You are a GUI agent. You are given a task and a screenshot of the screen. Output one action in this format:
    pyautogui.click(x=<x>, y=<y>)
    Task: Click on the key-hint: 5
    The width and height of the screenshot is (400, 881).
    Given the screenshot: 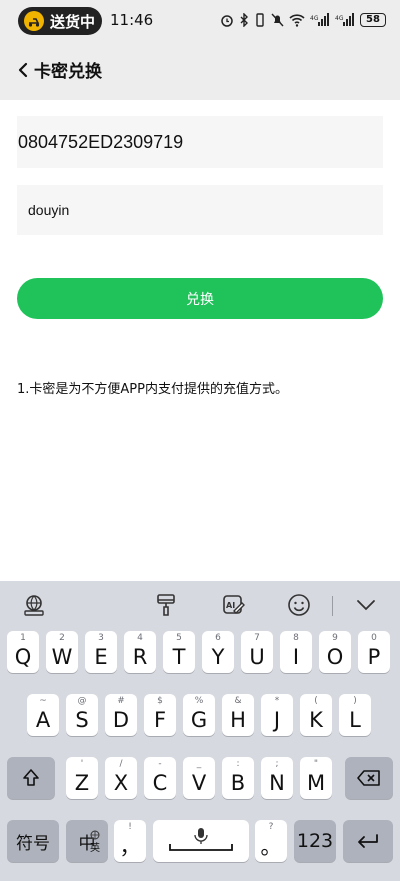 What is the action you would take?
    pyautogui.click(x=179, y=638)
    